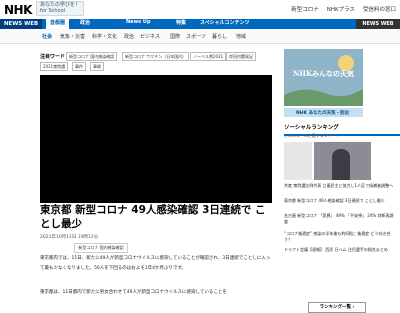 The width and height of the screenshot is (400, 313). Describe the element at coordinates (340, 186) in the screenshot. I see `ranking-item: 共産 衆院選比例代表 立憲民主と協力し1人区で候補者調整へ` at that location.